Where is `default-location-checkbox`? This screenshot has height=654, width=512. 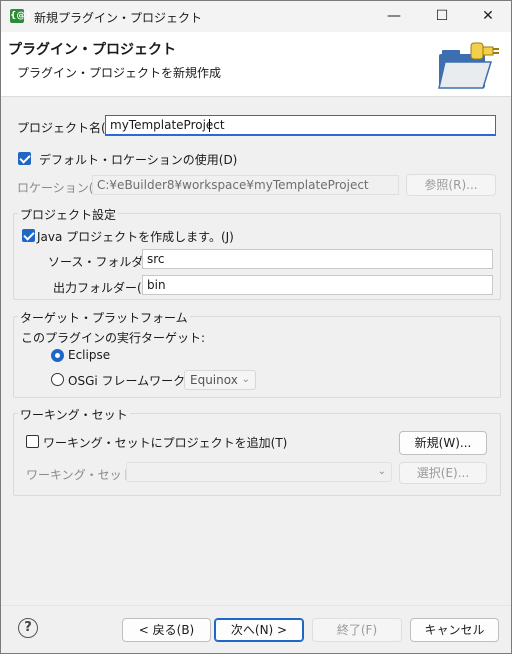 default-location-checkbox is located at coordinates (24, 158).